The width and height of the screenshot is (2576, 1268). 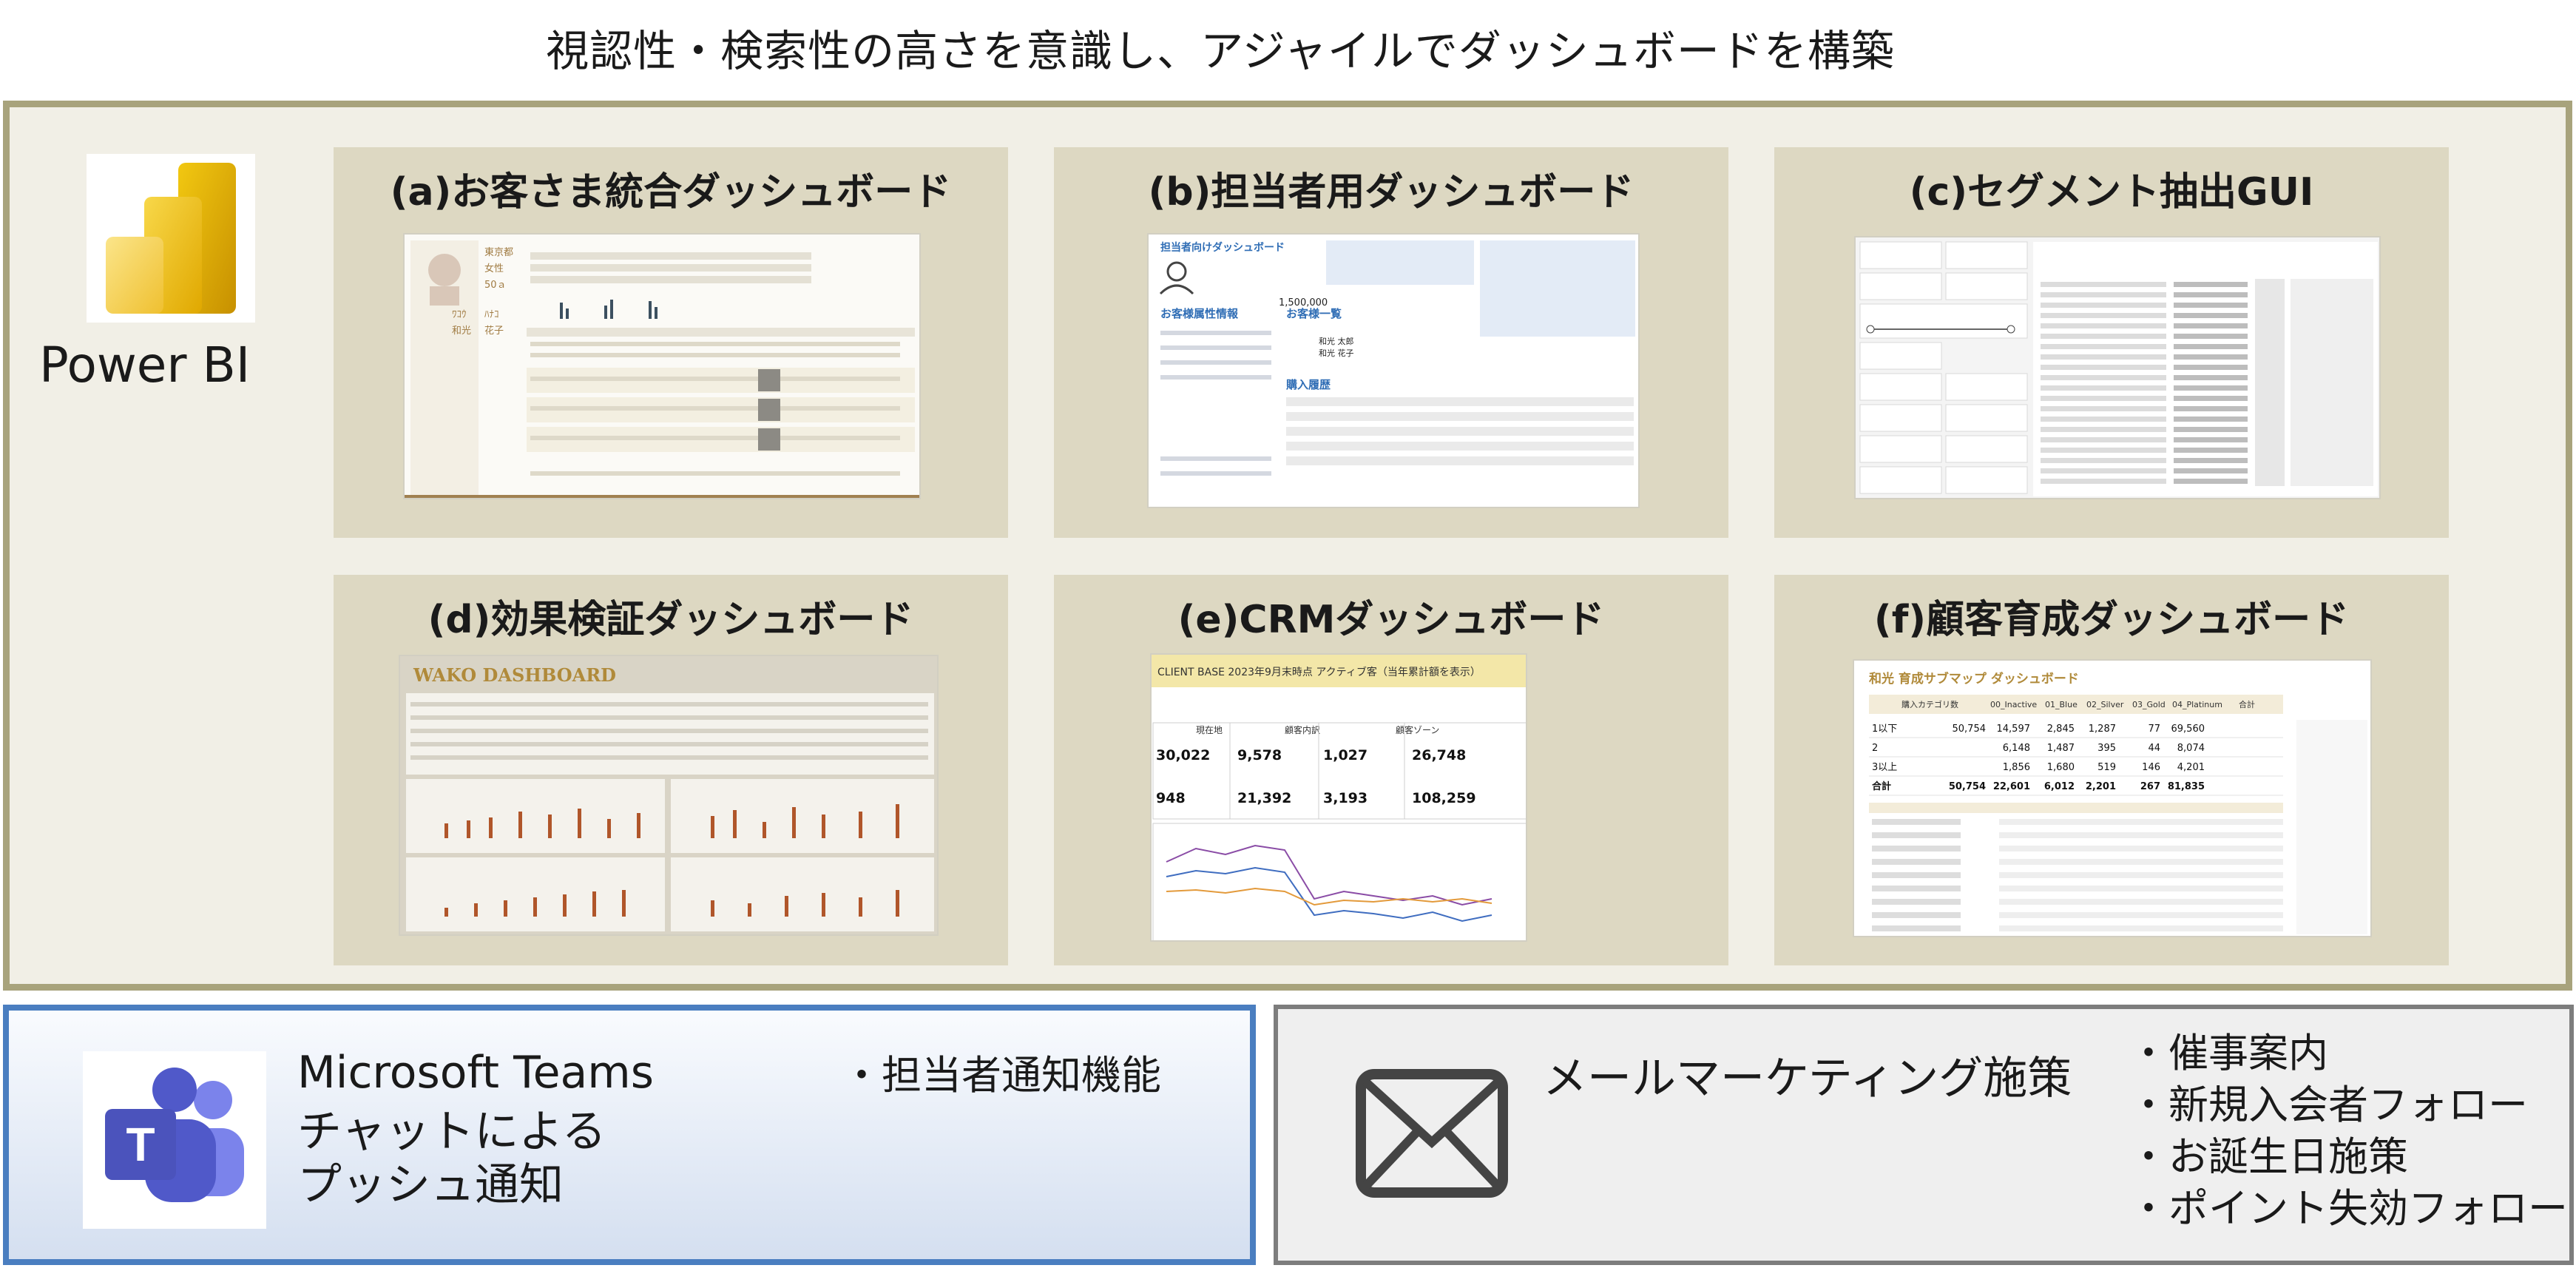 What do you see at coordinates (2186, 786) in the screenshot?
I see `table-cell: 81,835` at bounding box center [2186, 786].